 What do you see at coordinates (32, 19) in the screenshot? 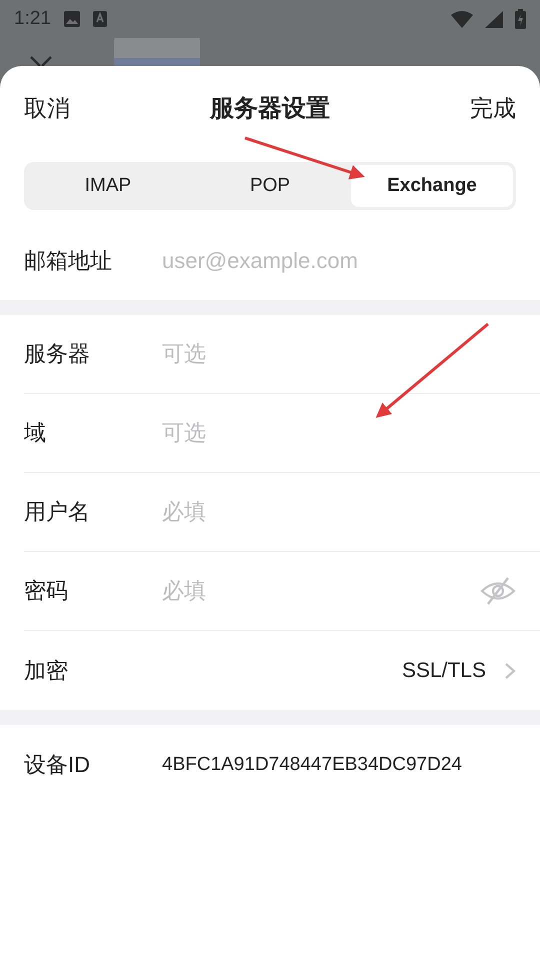
I see `status-time: 1:21` at bounding box center [32, 19].